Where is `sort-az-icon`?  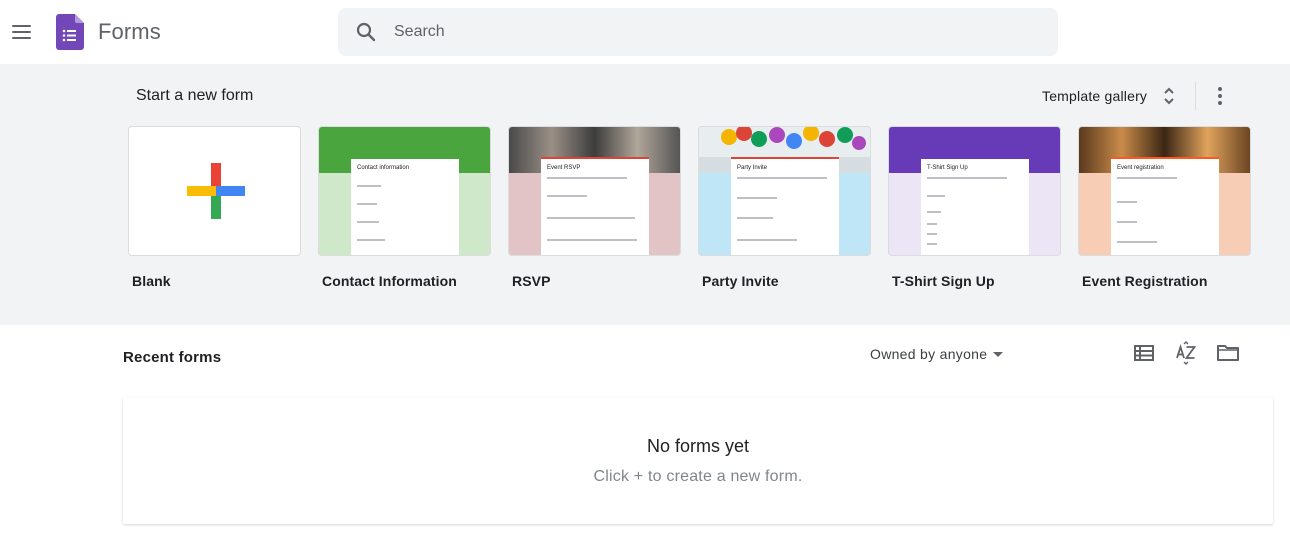
sort-az-icon is located at coordinates (1186, 353).